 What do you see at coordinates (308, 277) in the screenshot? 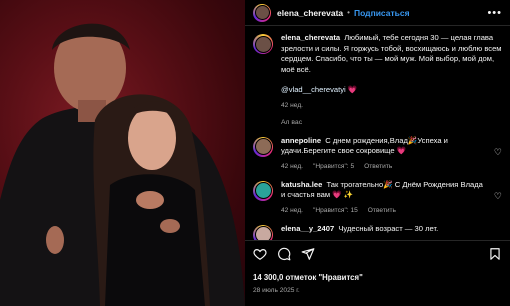
I see `likes-count: 14 300,0 отметок "Нравится"` at bounding box center [308, 277].